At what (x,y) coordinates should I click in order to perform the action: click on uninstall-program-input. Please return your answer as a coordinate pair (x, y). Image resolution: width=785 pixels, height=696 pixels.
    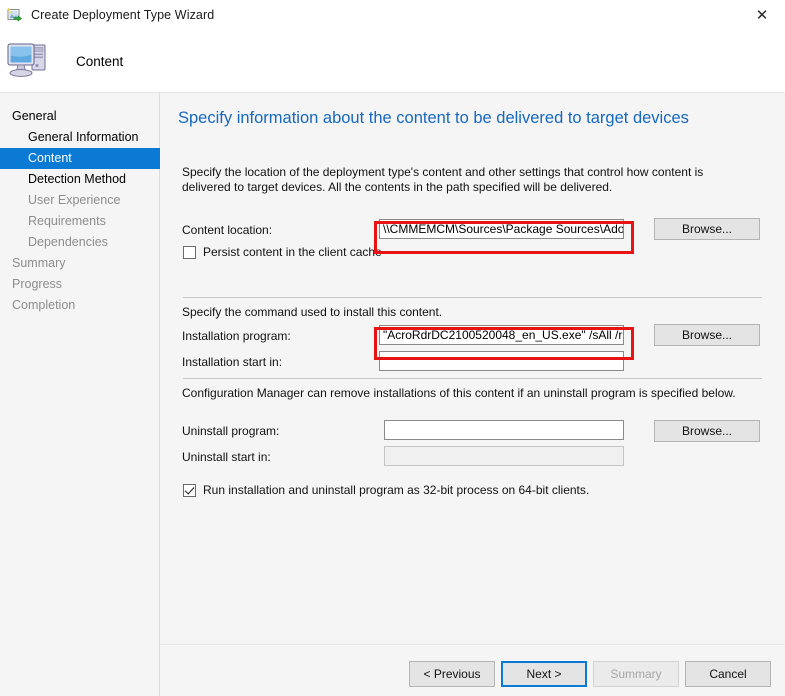
    Looking at the image, I should click on (504, 430).